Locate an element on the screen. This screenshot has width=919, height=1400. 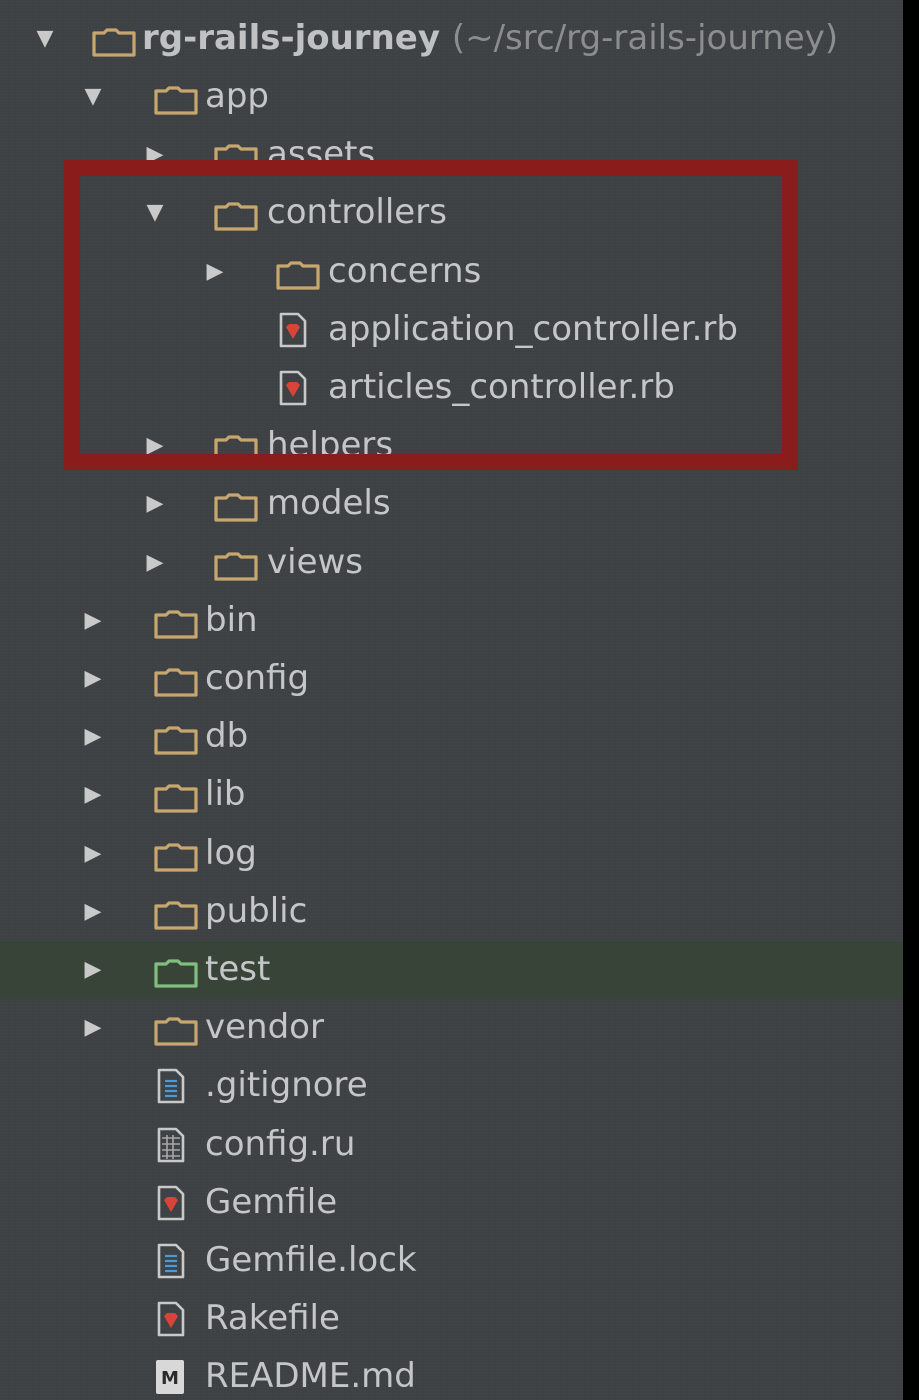
tree-row: ▶ models is located at coordinates (451, 504).